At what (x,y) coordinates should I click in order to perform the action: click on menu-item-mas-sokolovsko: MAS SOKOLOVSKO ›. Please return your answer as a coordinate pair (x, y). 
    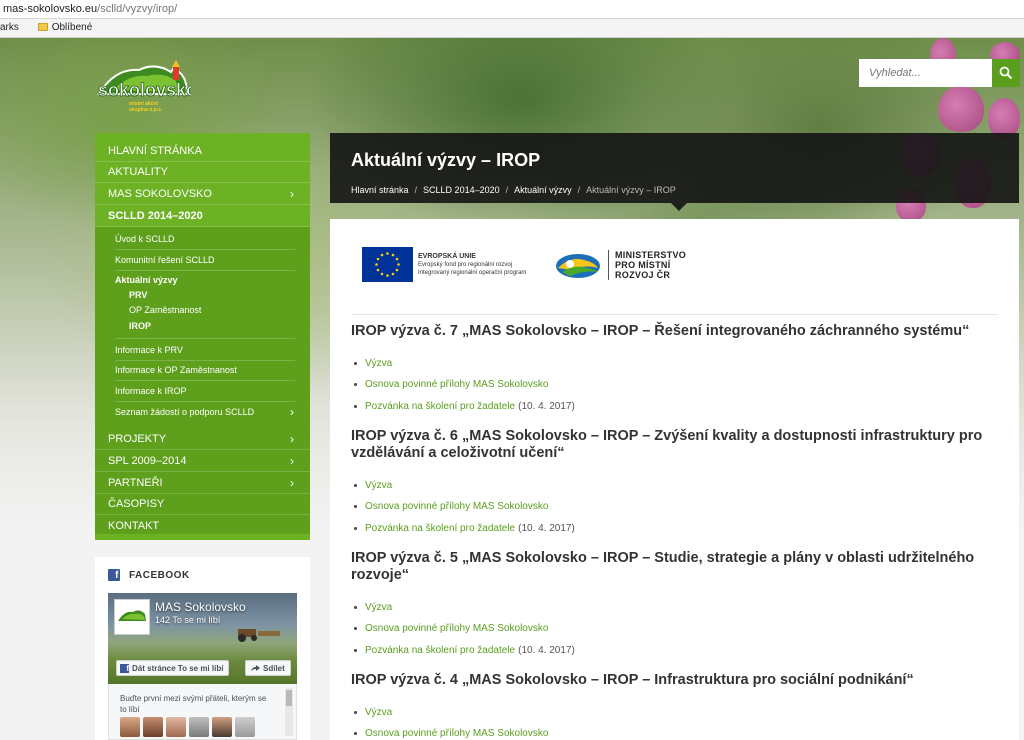
    Looking at the image, I should click on (202, 194).